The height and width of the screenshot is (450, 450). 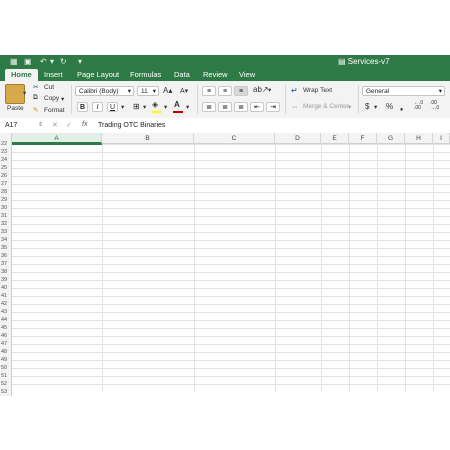 I want to click on customize-toolbar-icon: ▾, so click(x=80, y=62).